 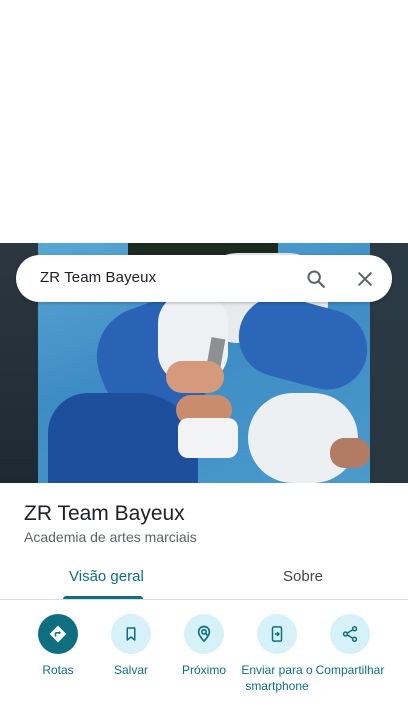 What do you see at coordinates (110, 537) in the screenshot?
I see `place-category: Academia de artes marciais` at bounding box center [110, 537].